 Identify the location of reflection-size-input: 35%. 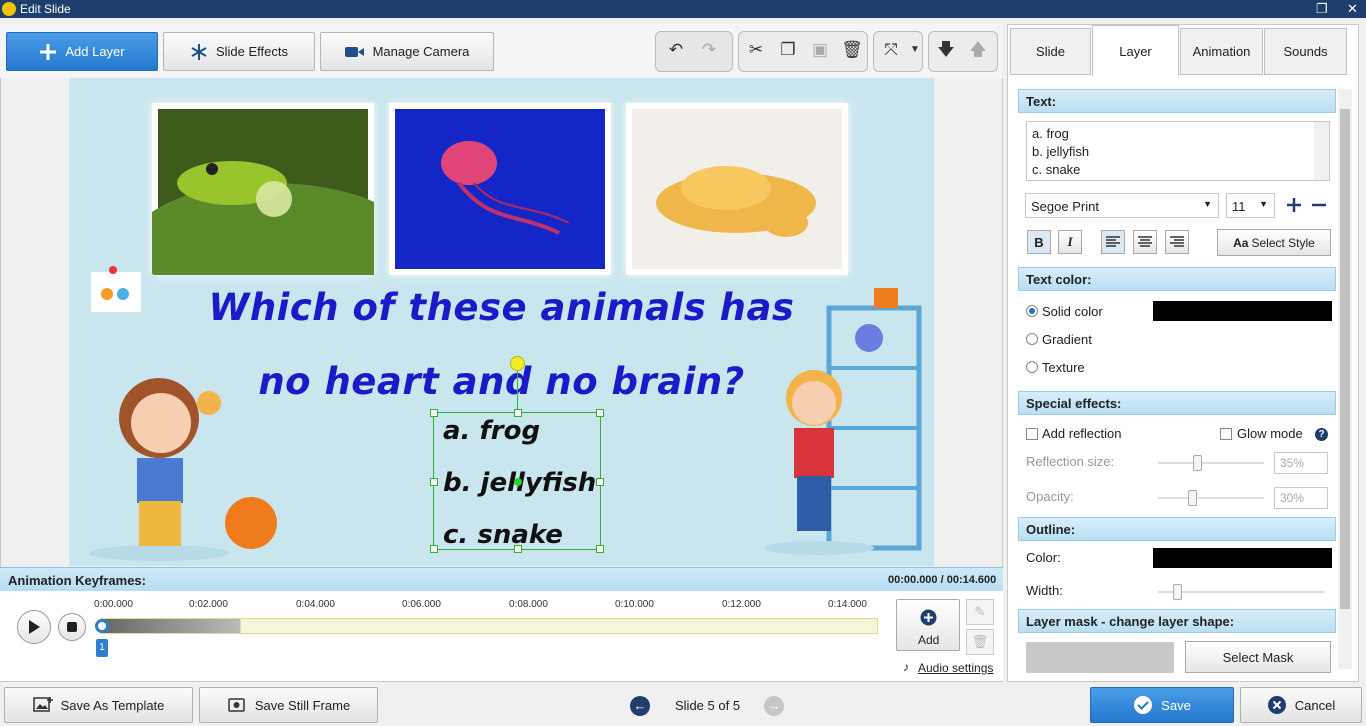
(1301, 463).